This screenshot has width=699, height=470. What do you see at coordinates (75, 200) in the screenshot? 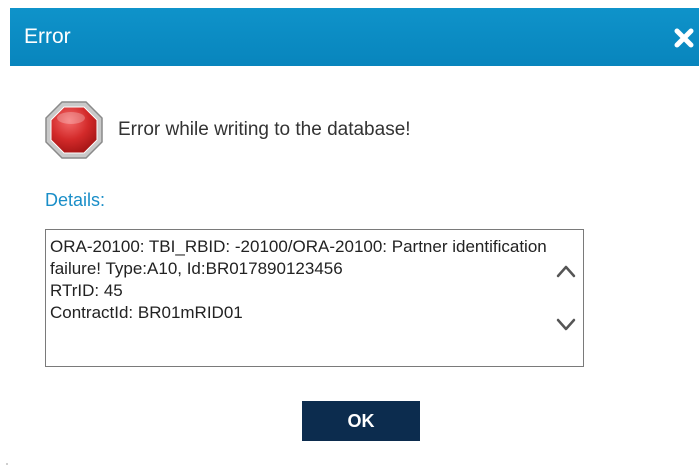
I see `details-label: Details:` at bounding box center [75, 200].